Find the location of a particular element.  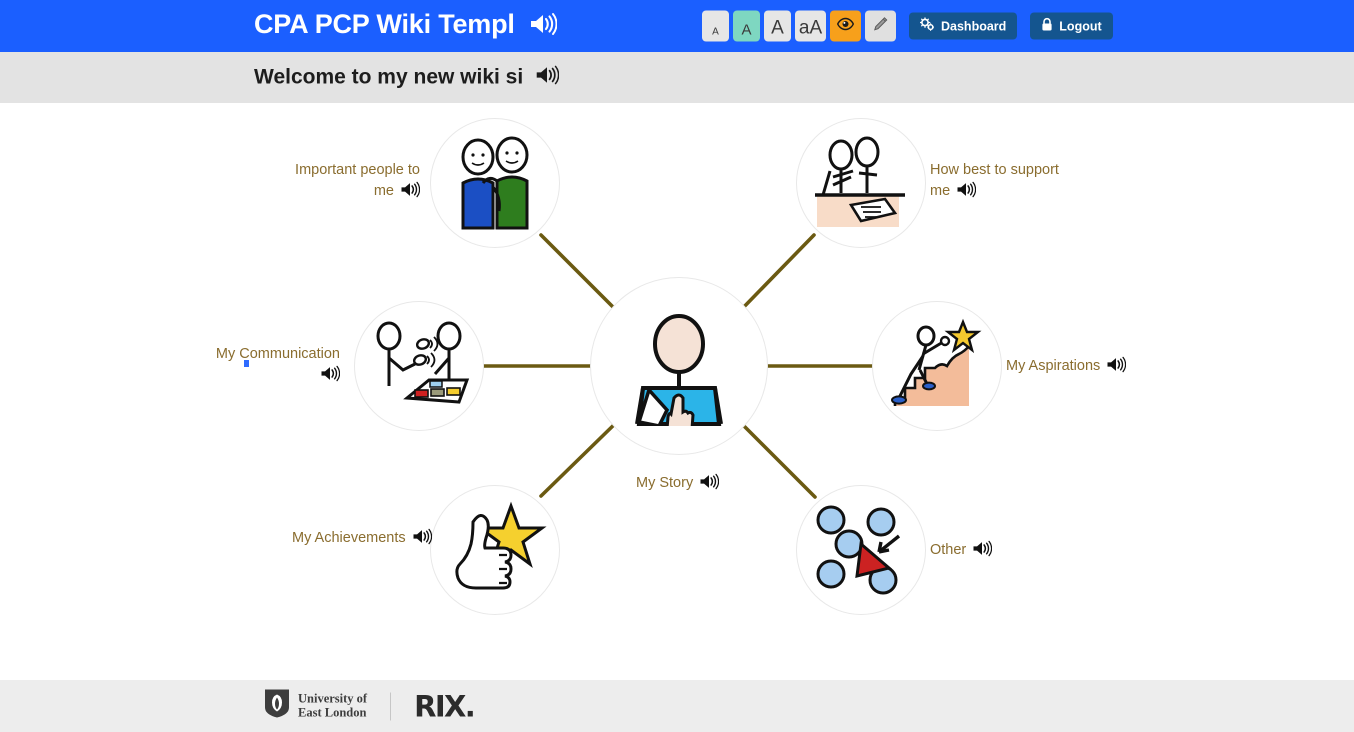

circles-triangle-icon is located at coordinates (858, 550).